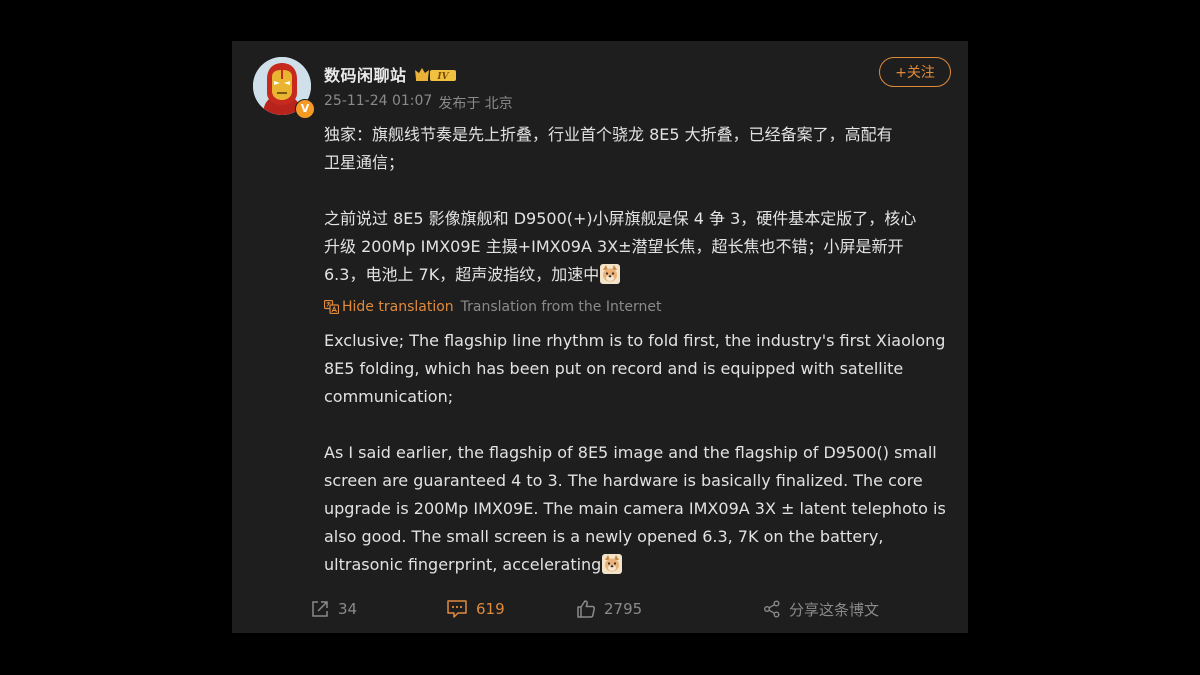  What do you see at coordinates (333, 609) in the screenshot?
I see `repost-button: 34` at bounding box center [333, 609].